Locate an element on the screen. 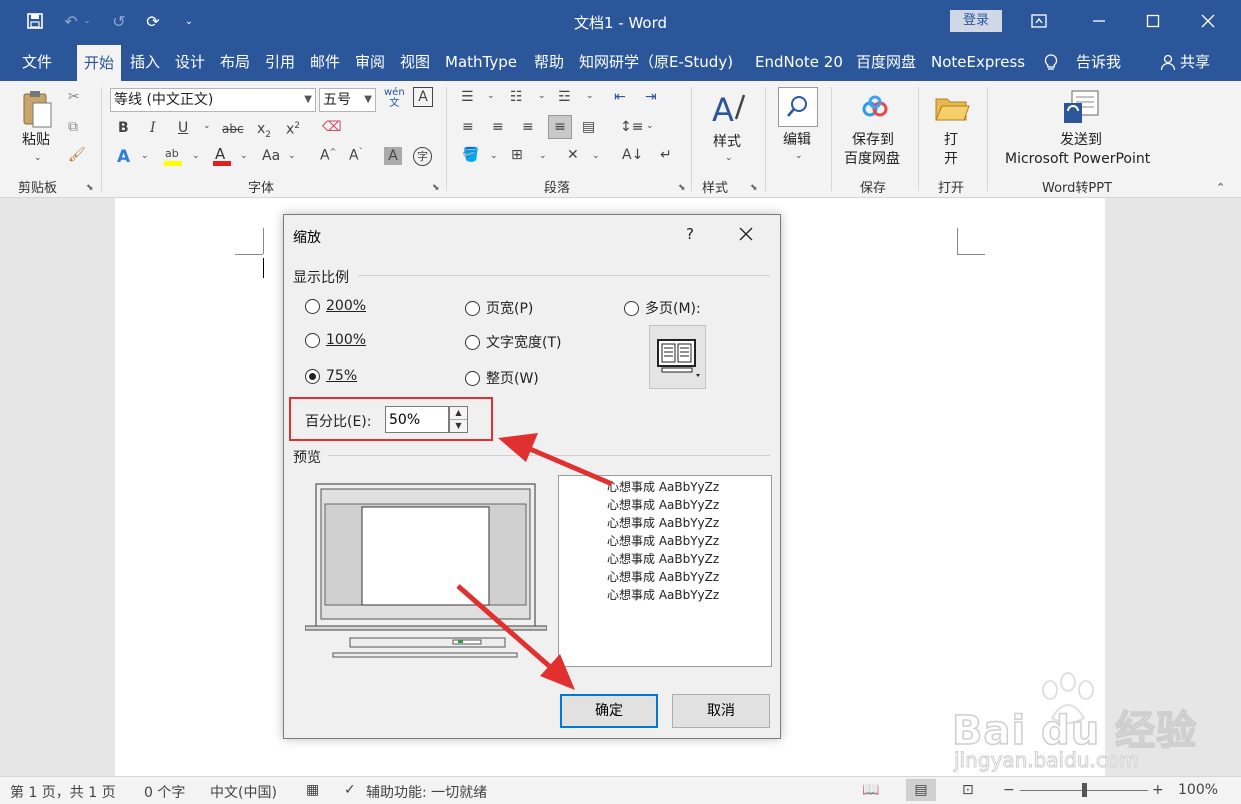 The height and width of the screenshot is (804, 1241). zoom-slider-thumb is located at coordinates (1084, 790).